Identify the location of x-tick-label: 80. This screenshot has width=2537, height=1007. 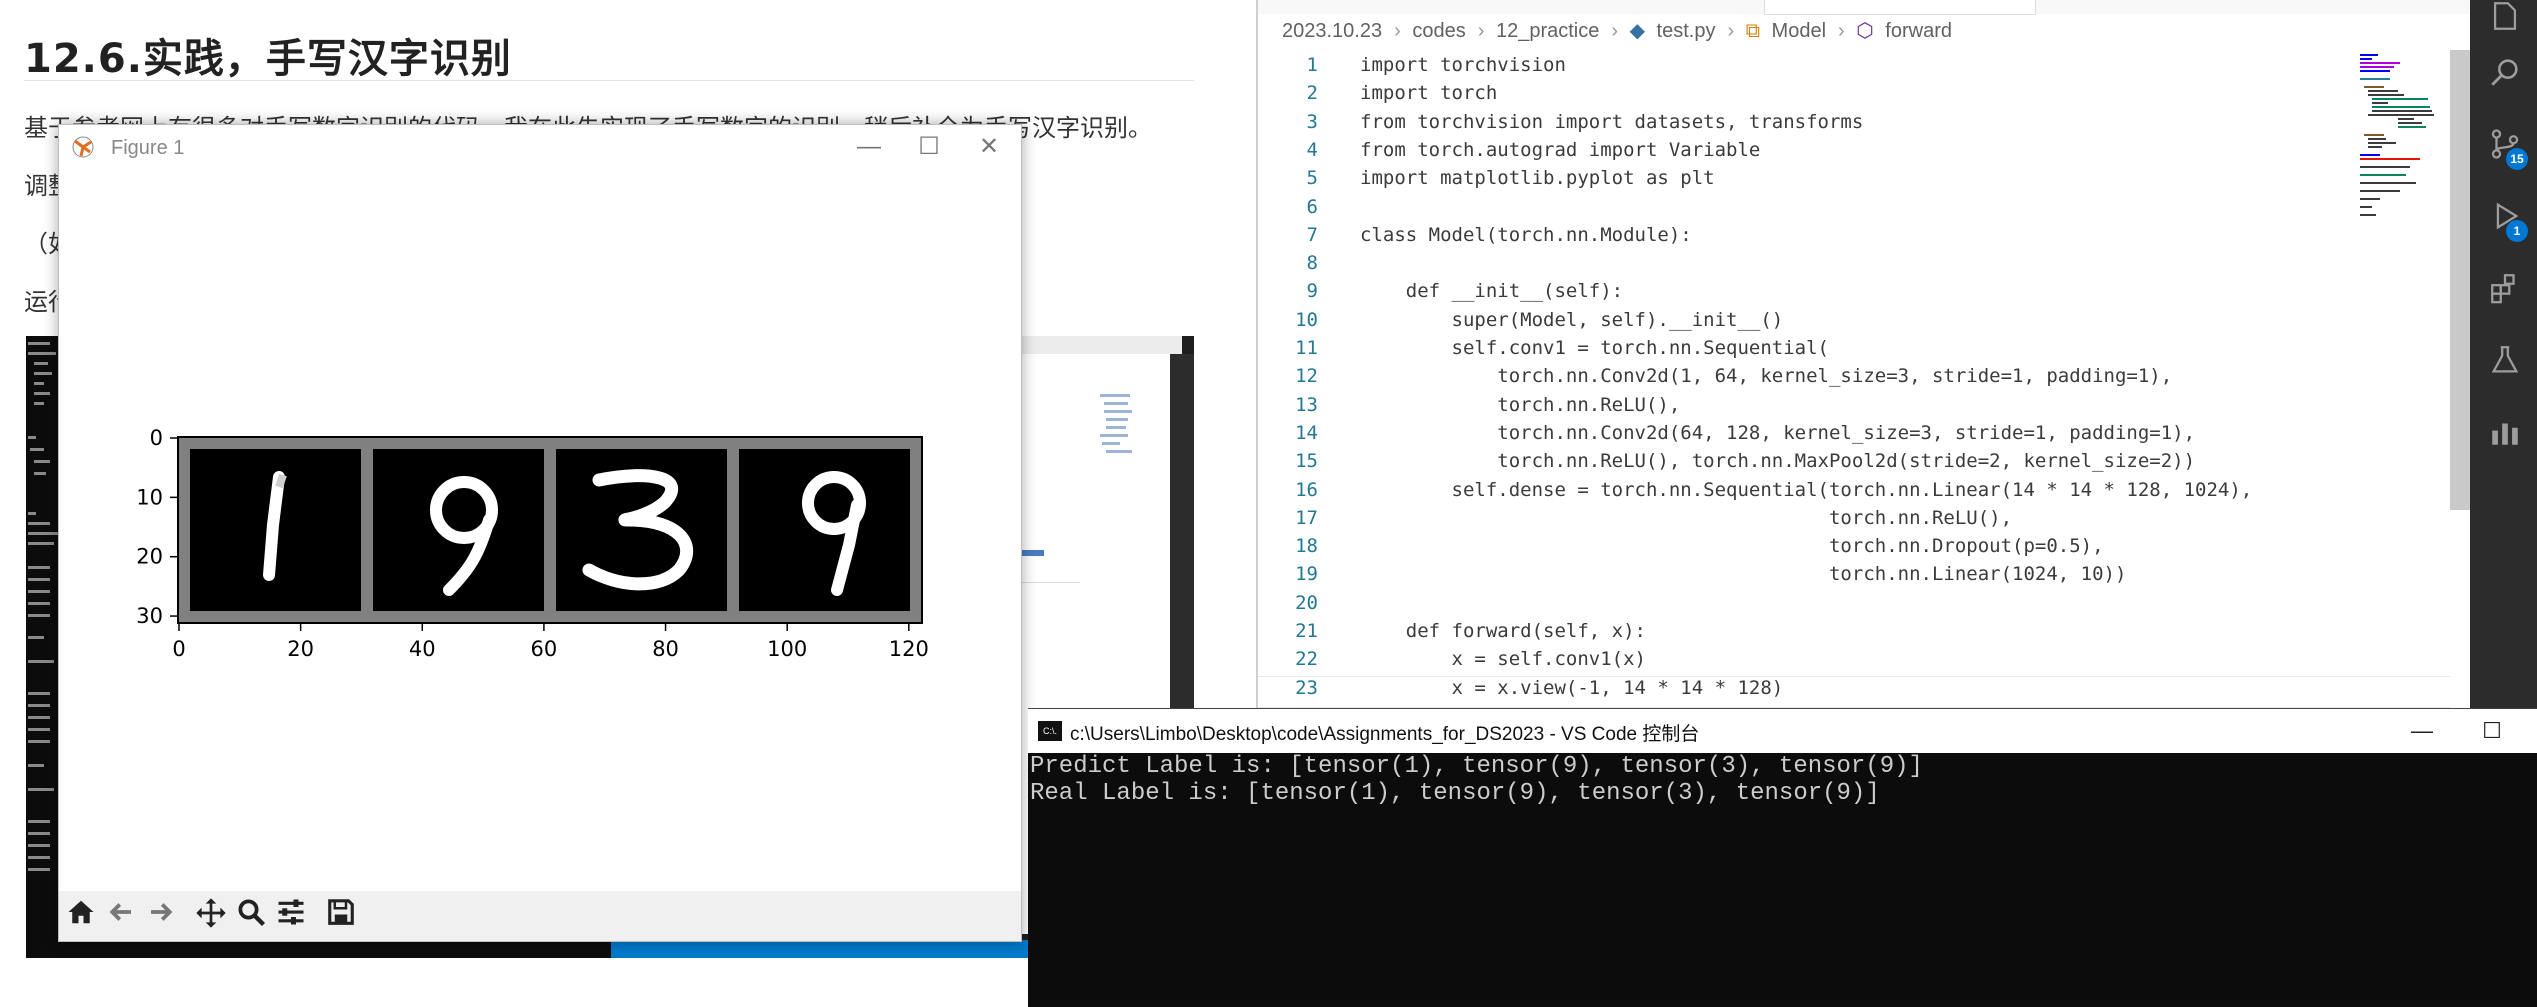
(665, 649).